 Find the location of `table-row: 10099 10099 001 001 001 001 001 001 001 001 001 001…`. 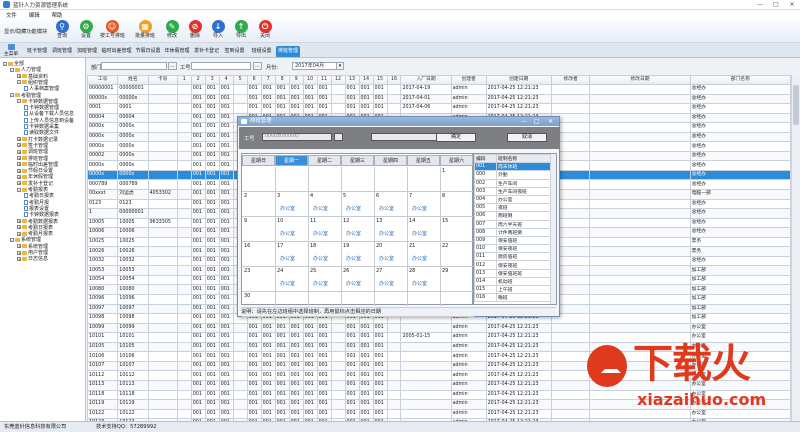

table-row: 10099 10099 001 001 001 001 001 001 001 001 001 001… is located at coordinates (439, 328).